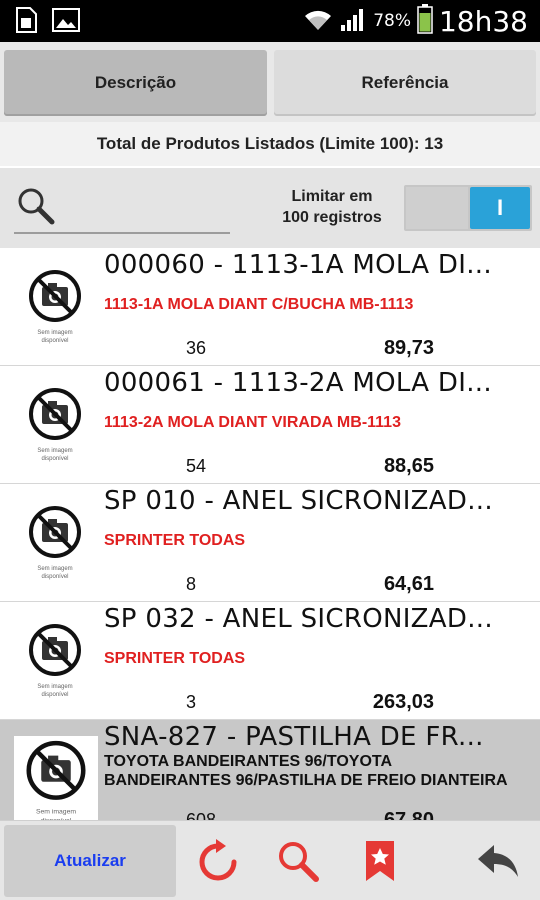  I want to click on toggle-thumb: I, so click(500, 208).